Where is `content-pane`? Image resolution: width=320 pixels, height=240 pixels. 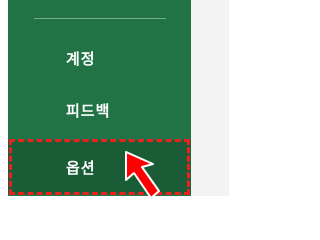
content-pane is located at coordinates (210, 98).